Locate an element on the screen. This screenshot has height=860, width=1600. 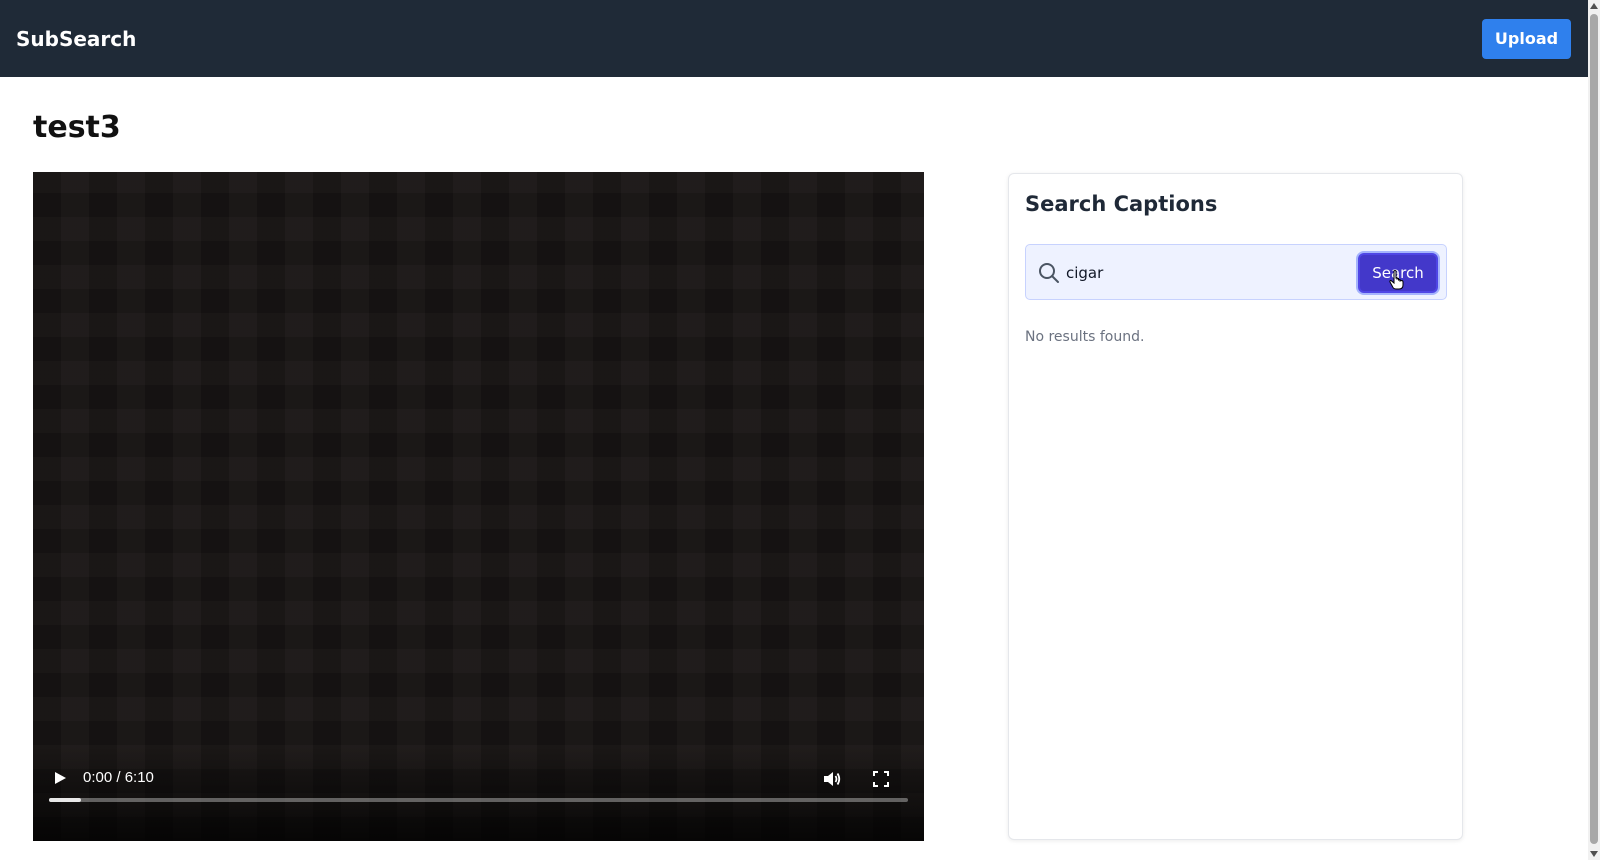
page-scrollbar is located at coordinates (1594, 430).